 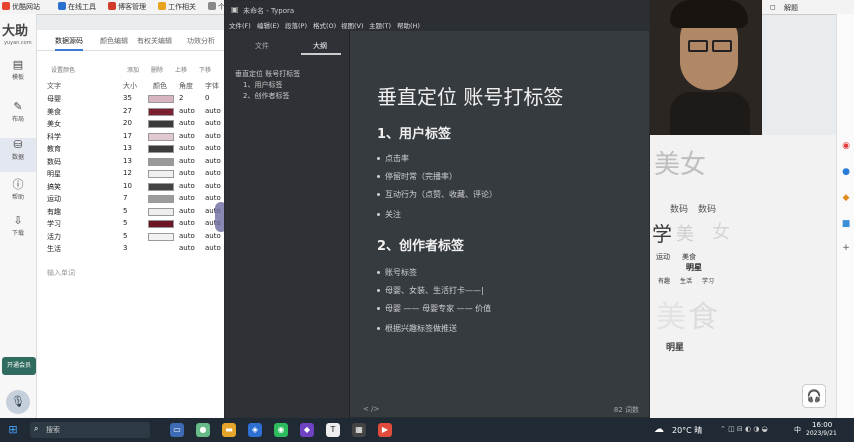 I want to click on bookmark-item: 优酷网站, so click(x=21, y=7).